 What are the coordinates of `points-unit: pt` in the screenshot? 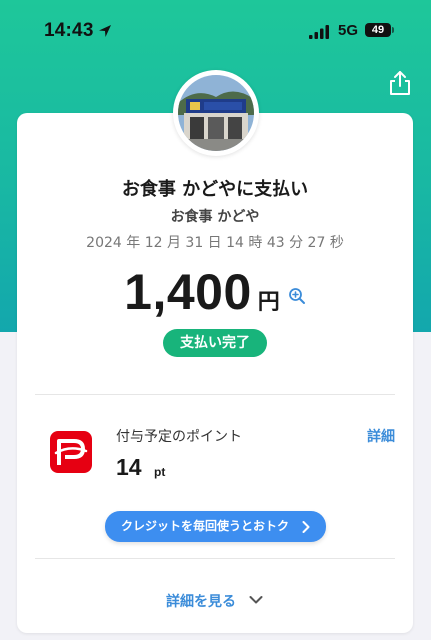 It's located at (160, 472).